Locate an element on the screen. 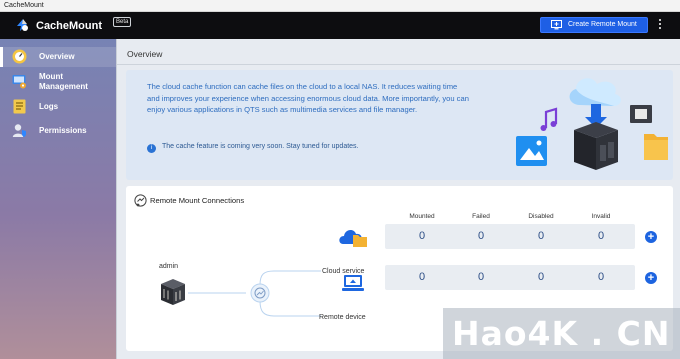 Image resolution: width=680 pixels, height=359 pixels. sidebar-item-overview: Overview is located at coordinates (58, 57).